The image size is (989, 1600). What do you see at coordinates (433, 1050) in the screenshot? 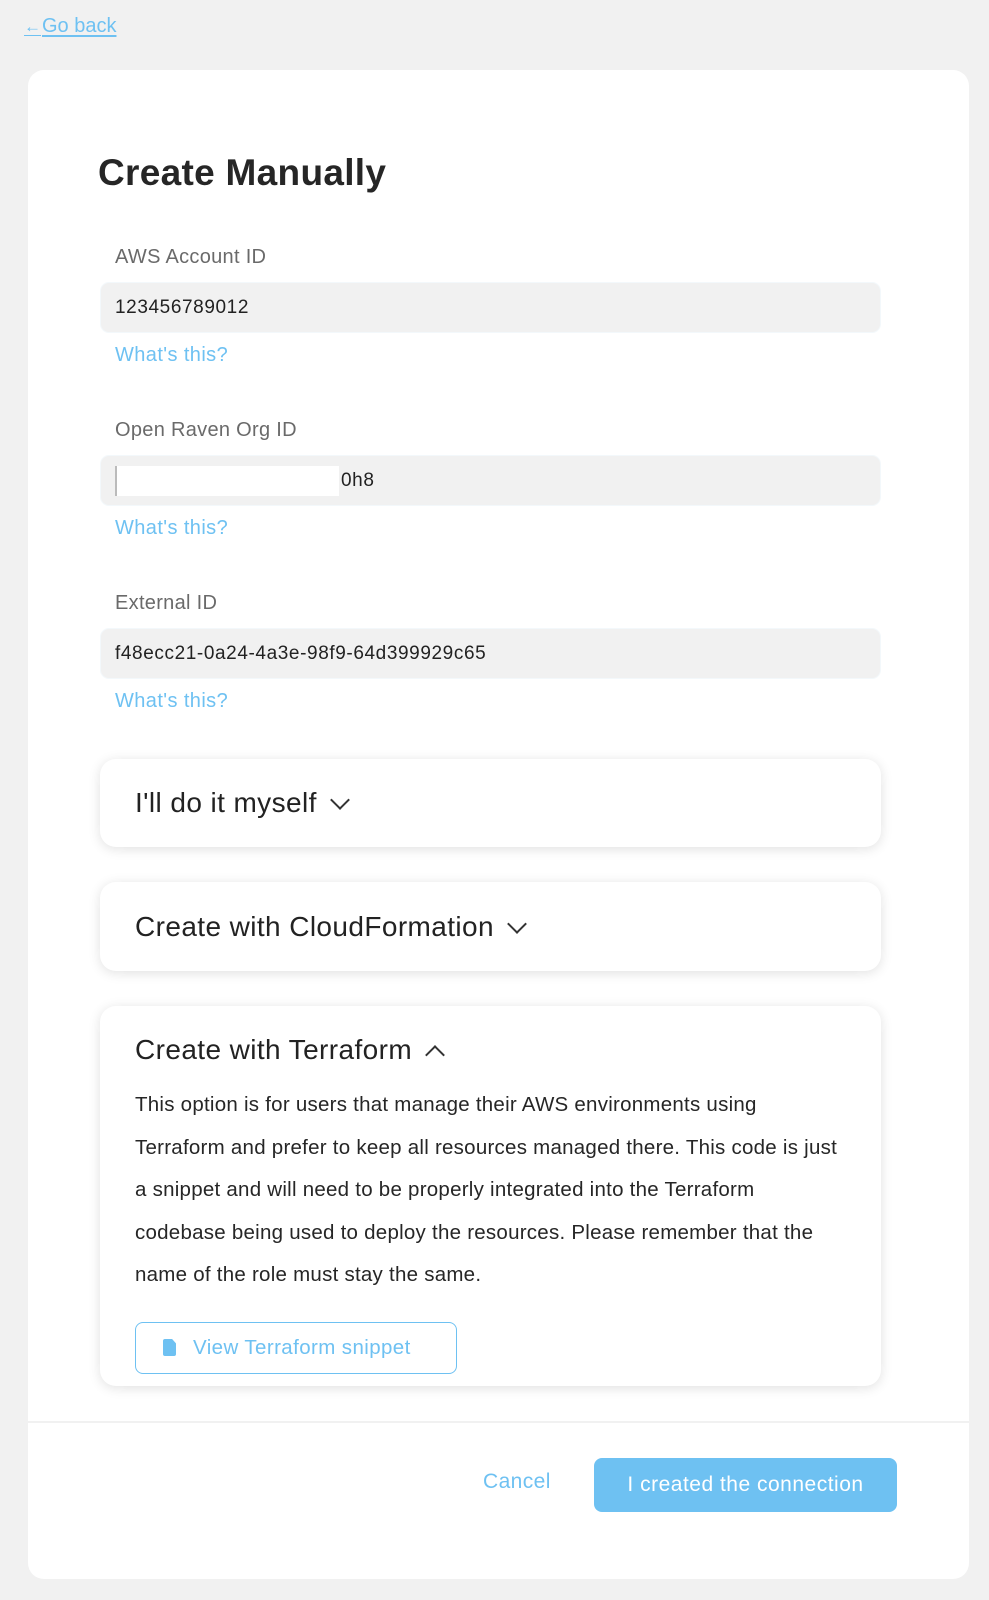
I see `chevron-up-icon` at bounding box center [433, 1050].